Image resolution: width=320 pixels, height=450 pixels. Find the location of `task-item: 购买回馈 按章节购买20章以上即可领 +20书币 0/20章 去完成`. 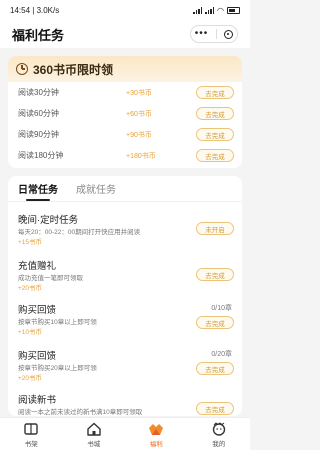

task-item: 购买回馈 按章节购买20章以上即可领 +20书币 0/20章 去完成 is located at coordinates (125, 368).